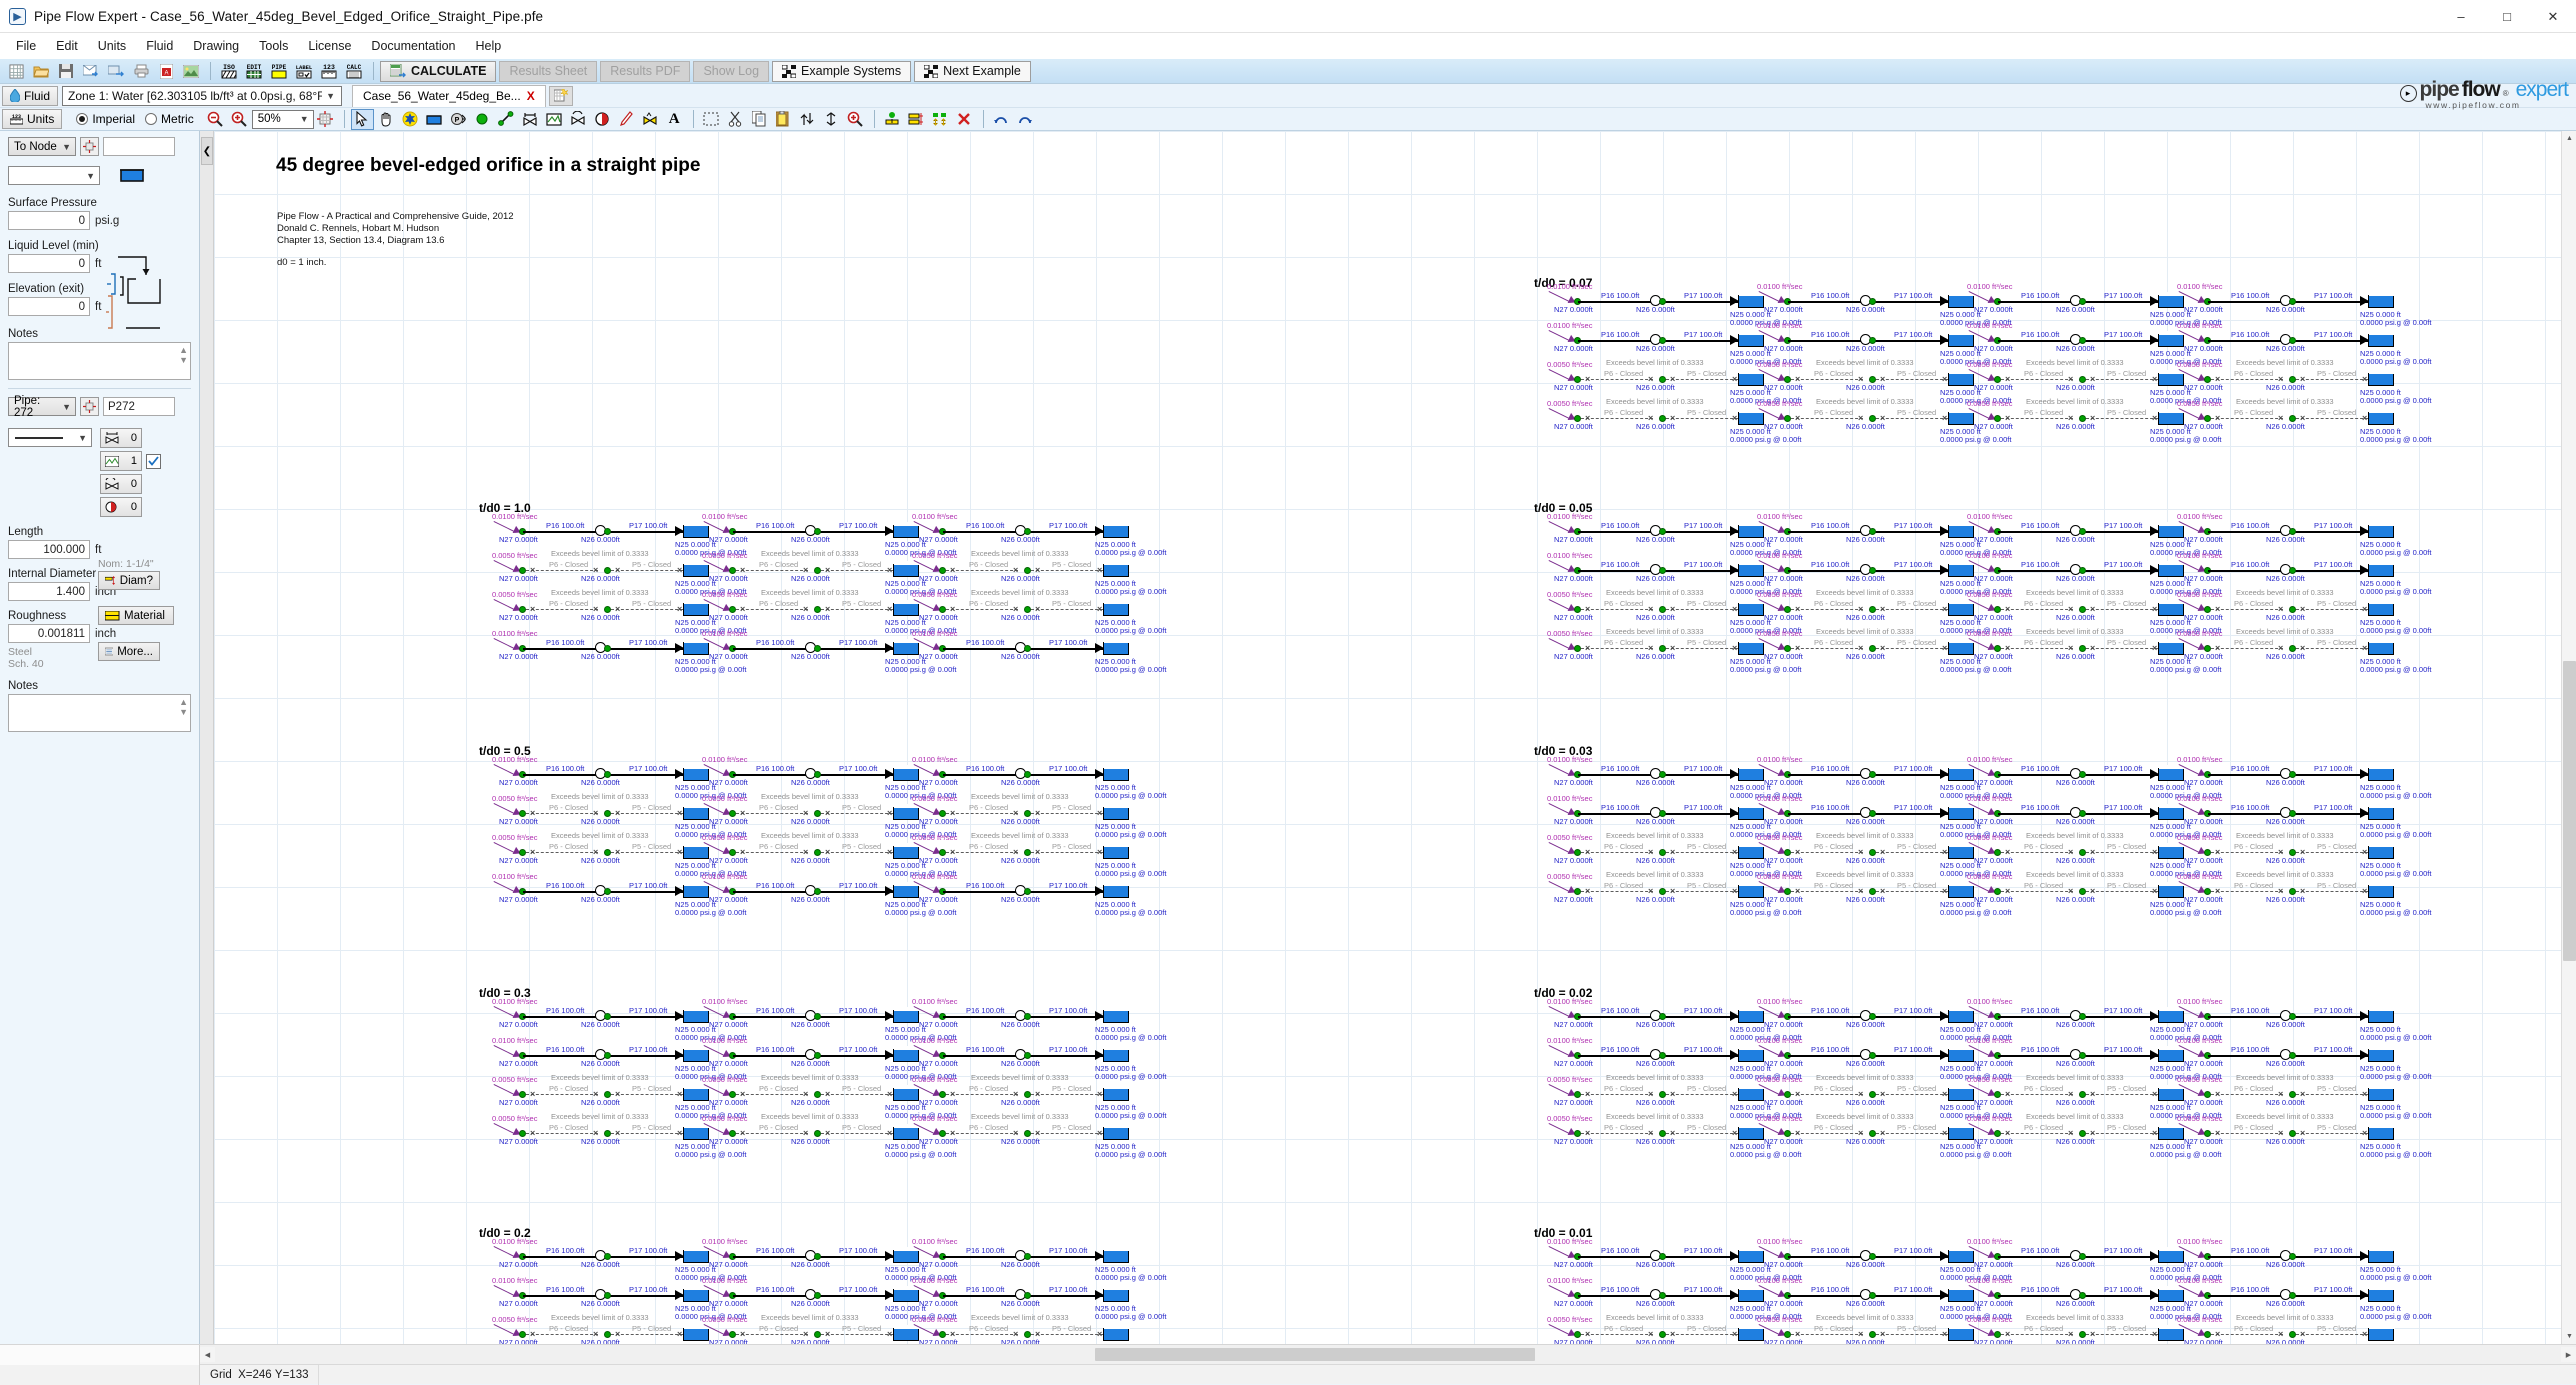 This screenshot has width=2576, height=1385. Describe the element at coordinates (735, 119) in the screenshot. I see `cut-tool` at that location.